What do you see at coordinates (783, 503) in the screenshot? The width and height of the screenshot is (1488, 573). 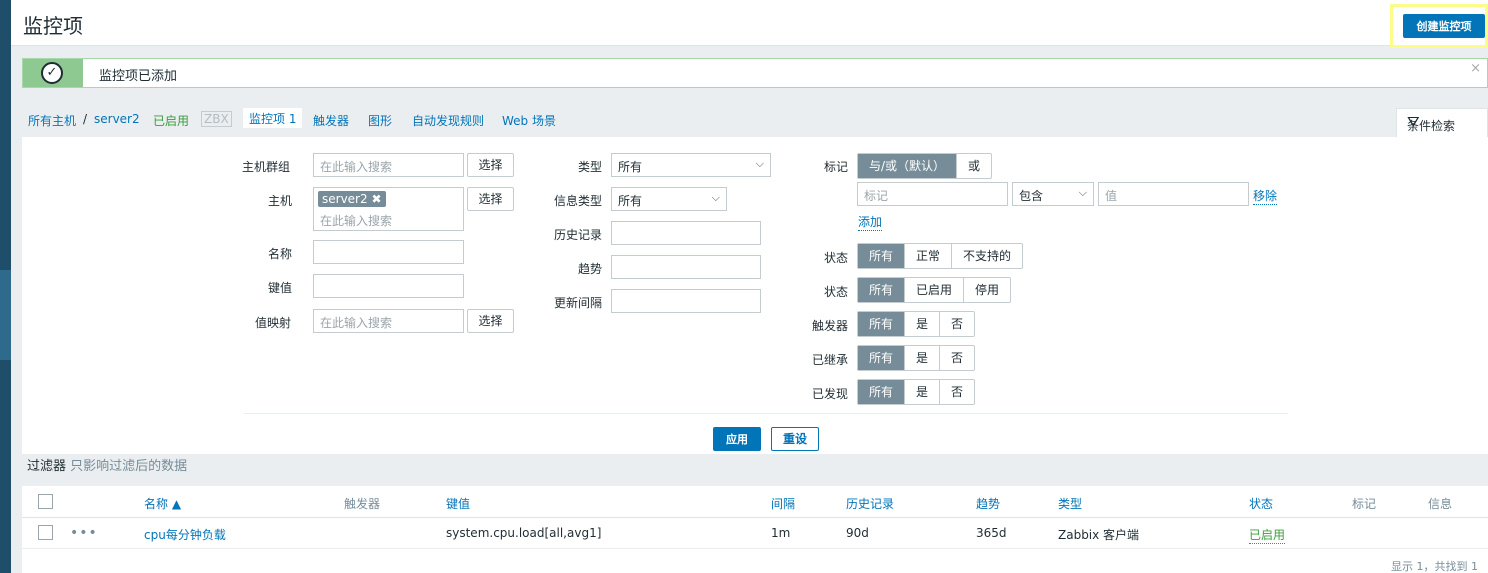 I see `column-header-interval: 间隔` at bounding box center [783, 503].